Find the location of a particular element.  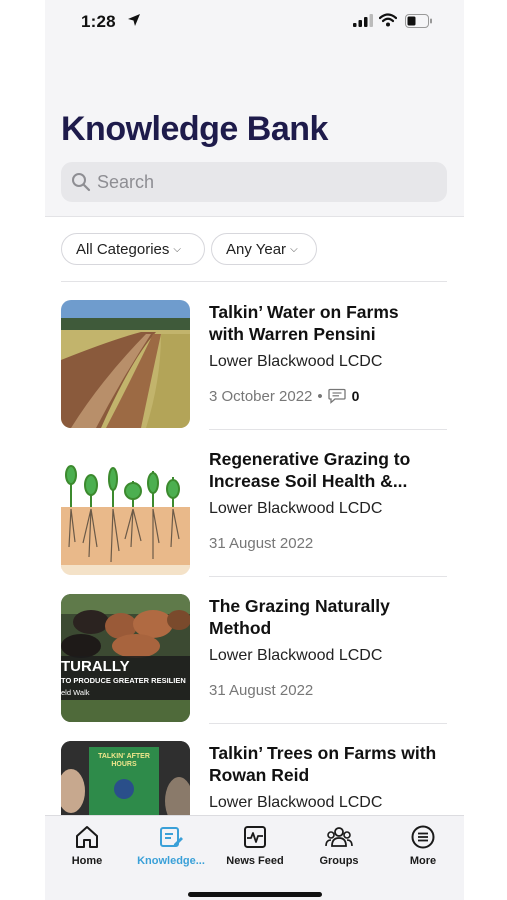

battery-icon is located at coordinates (419, 23).